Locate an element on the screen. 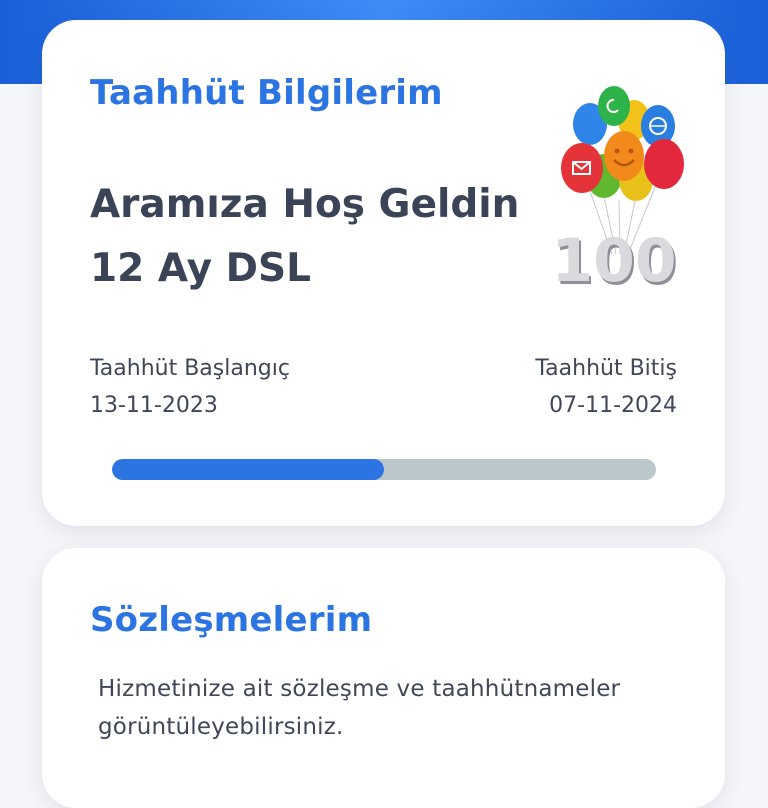 The width and height of the screenshot is (768, 808). balloons-100-illustration: 100 100 is located at coordinates (619, 191).